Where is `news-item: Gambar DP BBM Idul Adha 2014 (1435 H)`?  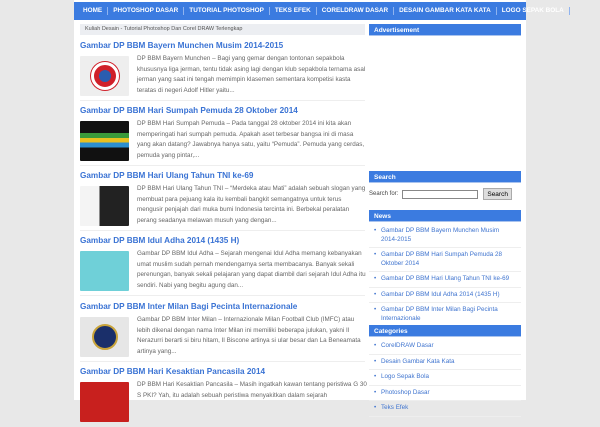
news-item: Gambar DP BBM Idul Adha 2014 (1435 H) is located at coordinates (445, 295).